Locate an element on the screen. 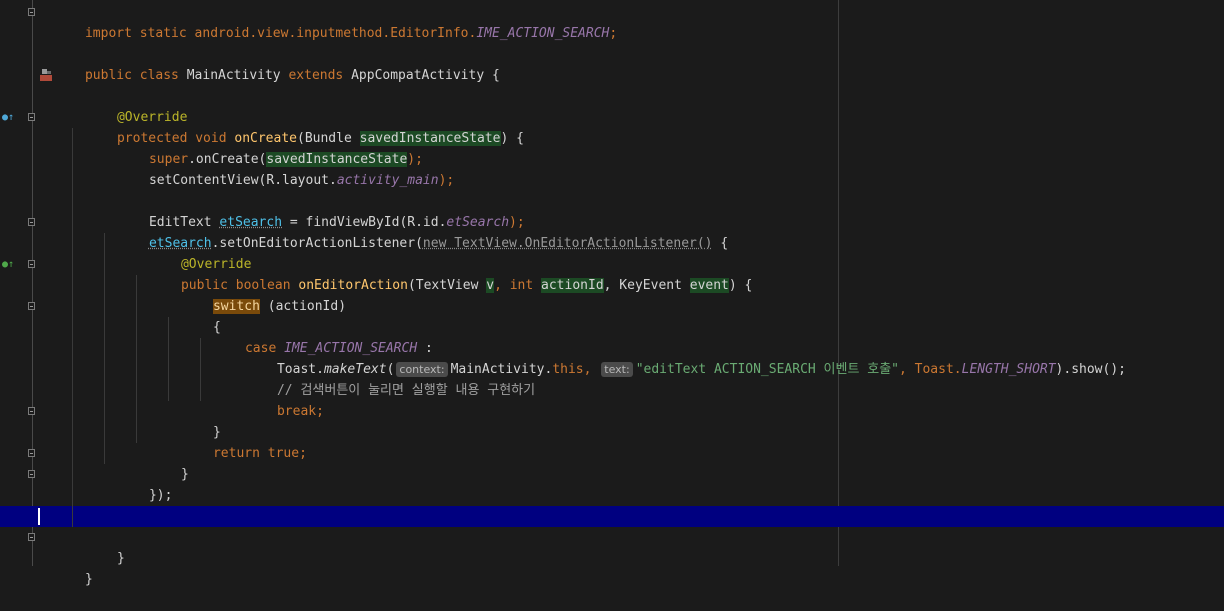  code-line-15: { is located at coordinates (612, 315).